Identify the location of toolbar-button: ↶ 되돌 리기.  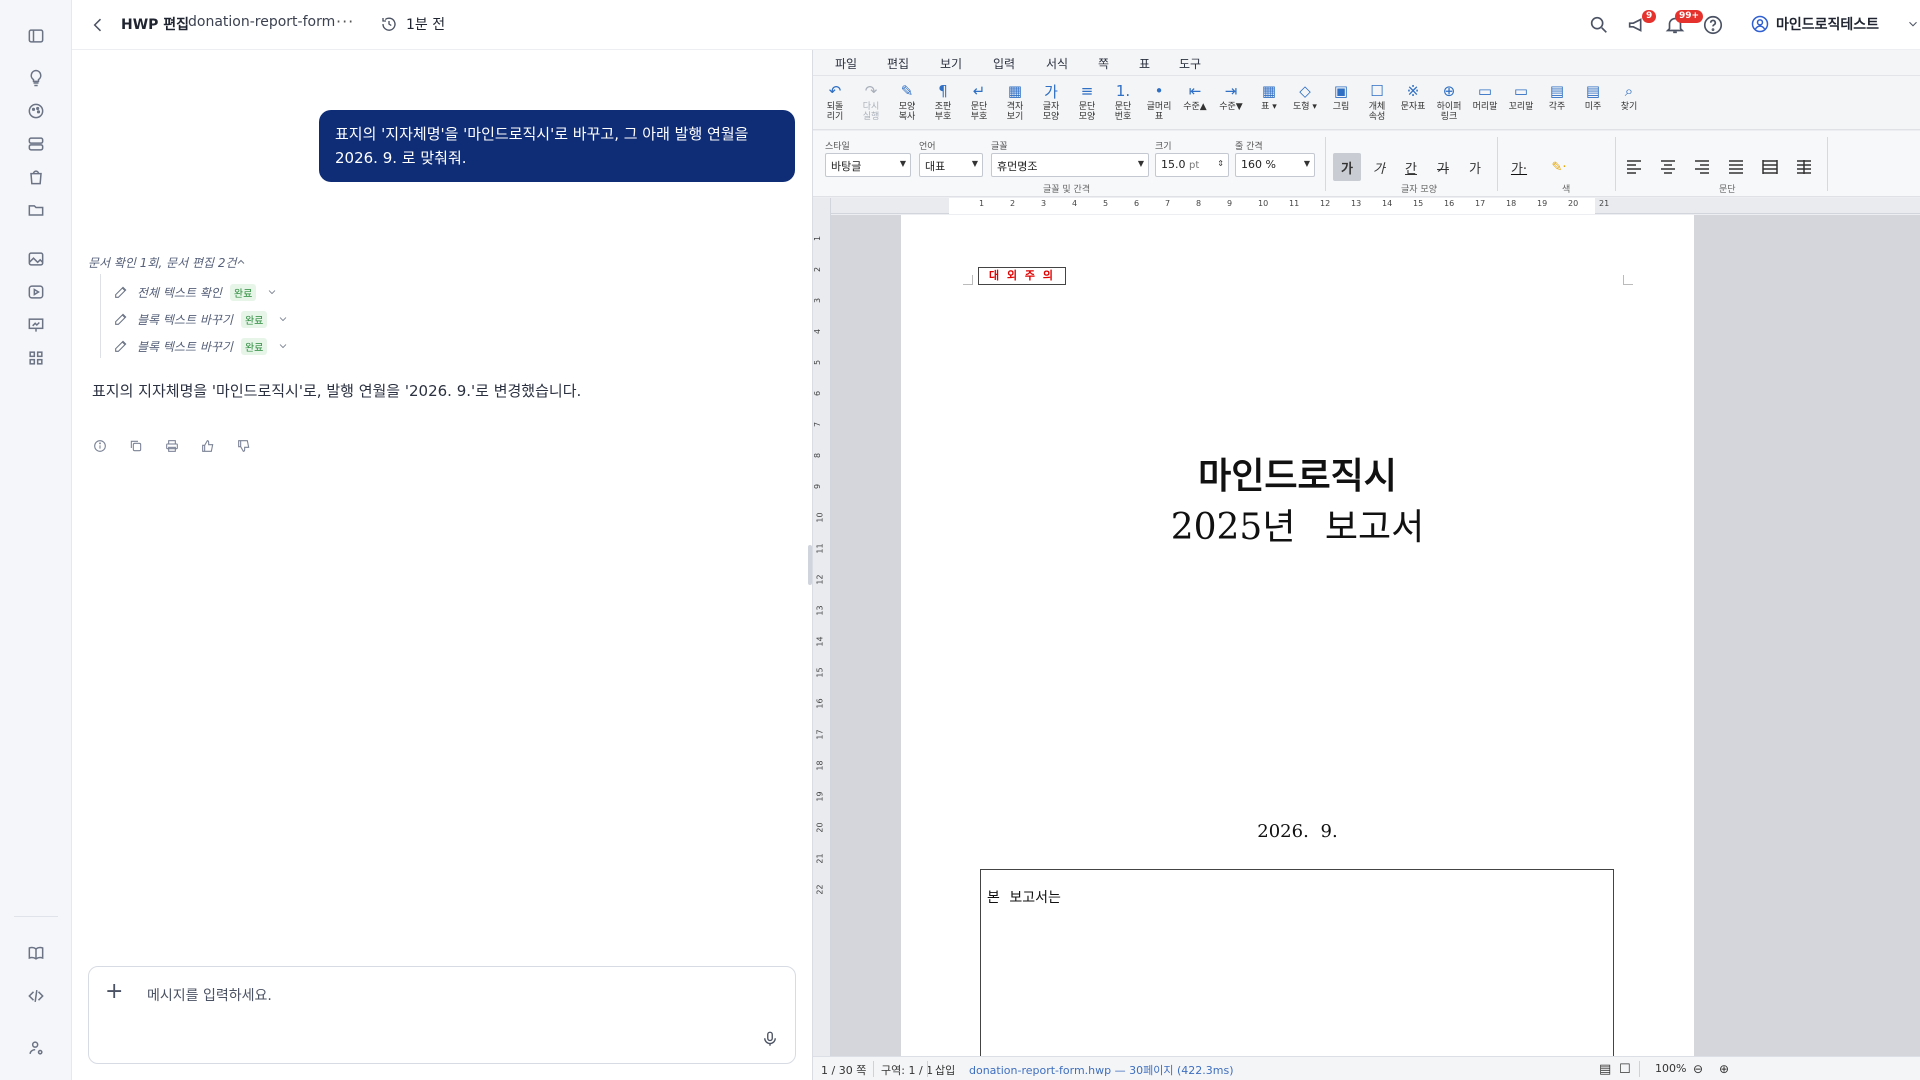
(835, 101).